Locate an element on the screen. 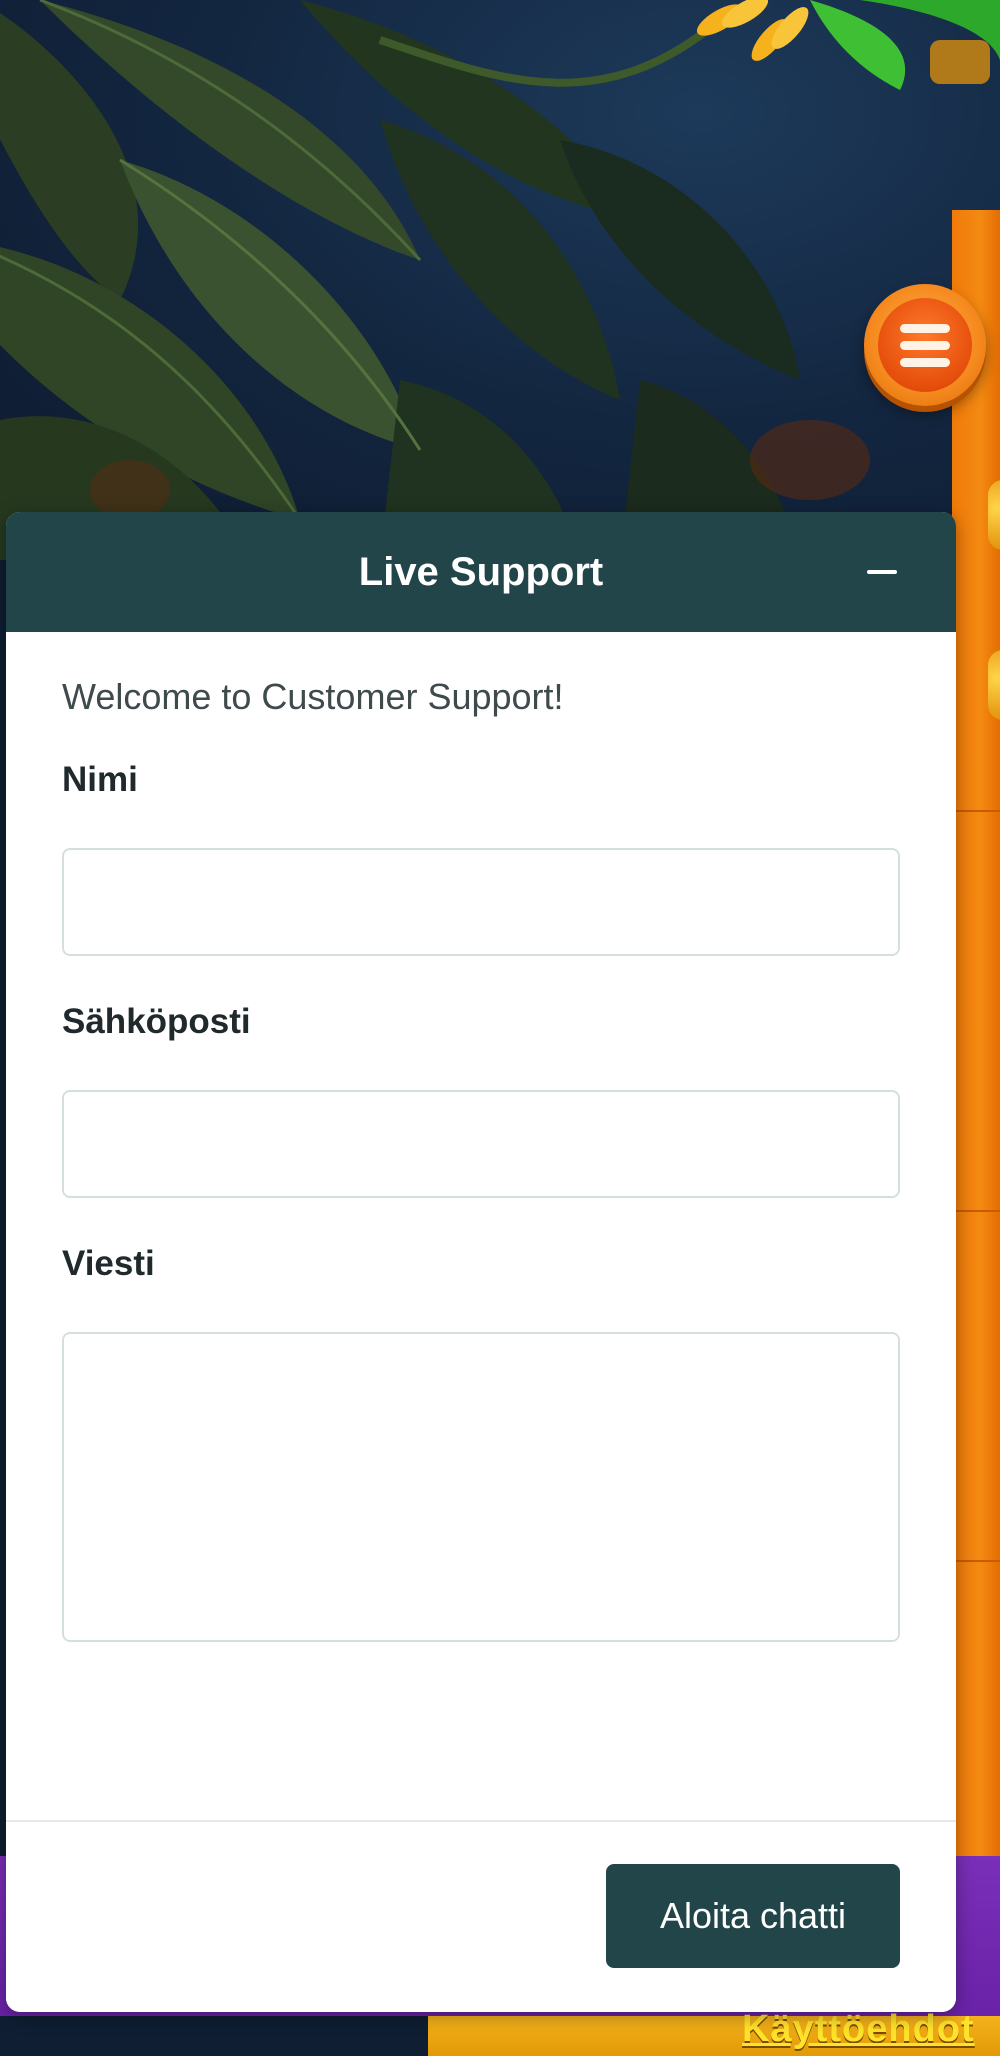 This screenshot has height=2056, width=1000. message-label: Viesti is located at coordinates (108, 1263).